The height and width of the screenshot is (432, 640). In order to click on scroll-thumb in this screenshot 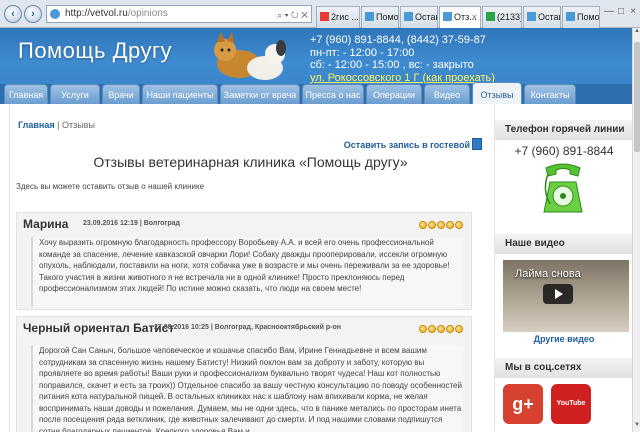, I will do `click(637, 97)`.